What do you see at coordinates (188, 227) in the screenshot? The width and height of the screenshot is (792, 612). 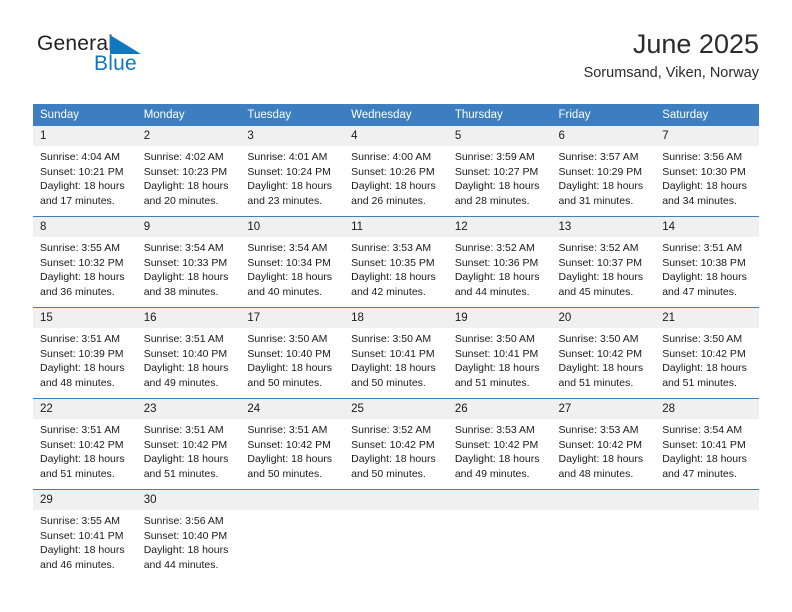 I see `day-number: 9` at bounding box center [188, 227].